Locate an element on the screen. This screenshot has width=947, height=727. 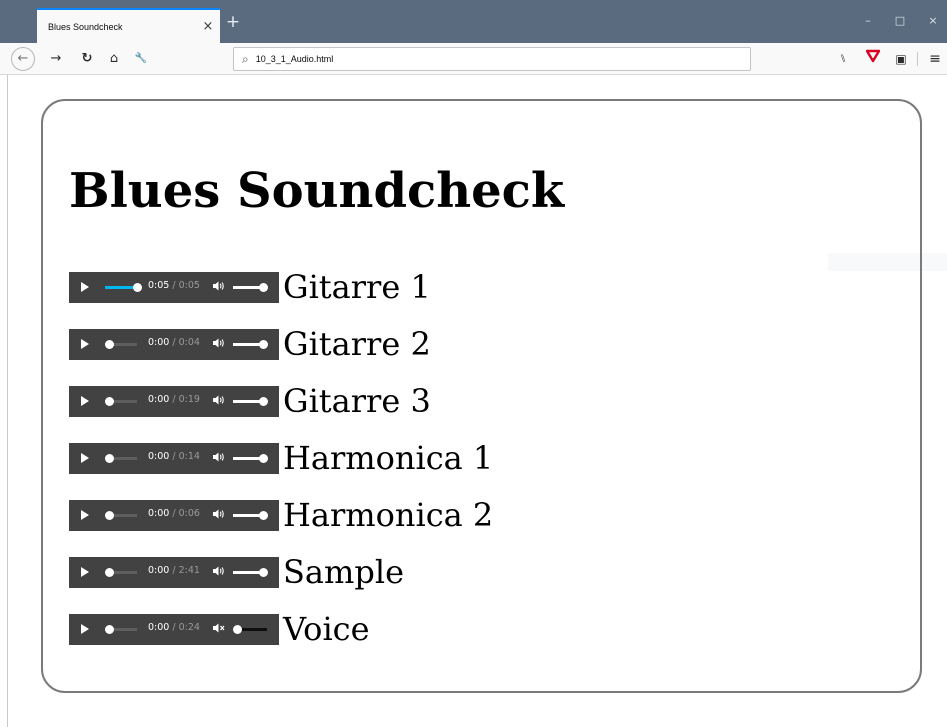
duration: 0:14 is located at coordinates (189, 456).